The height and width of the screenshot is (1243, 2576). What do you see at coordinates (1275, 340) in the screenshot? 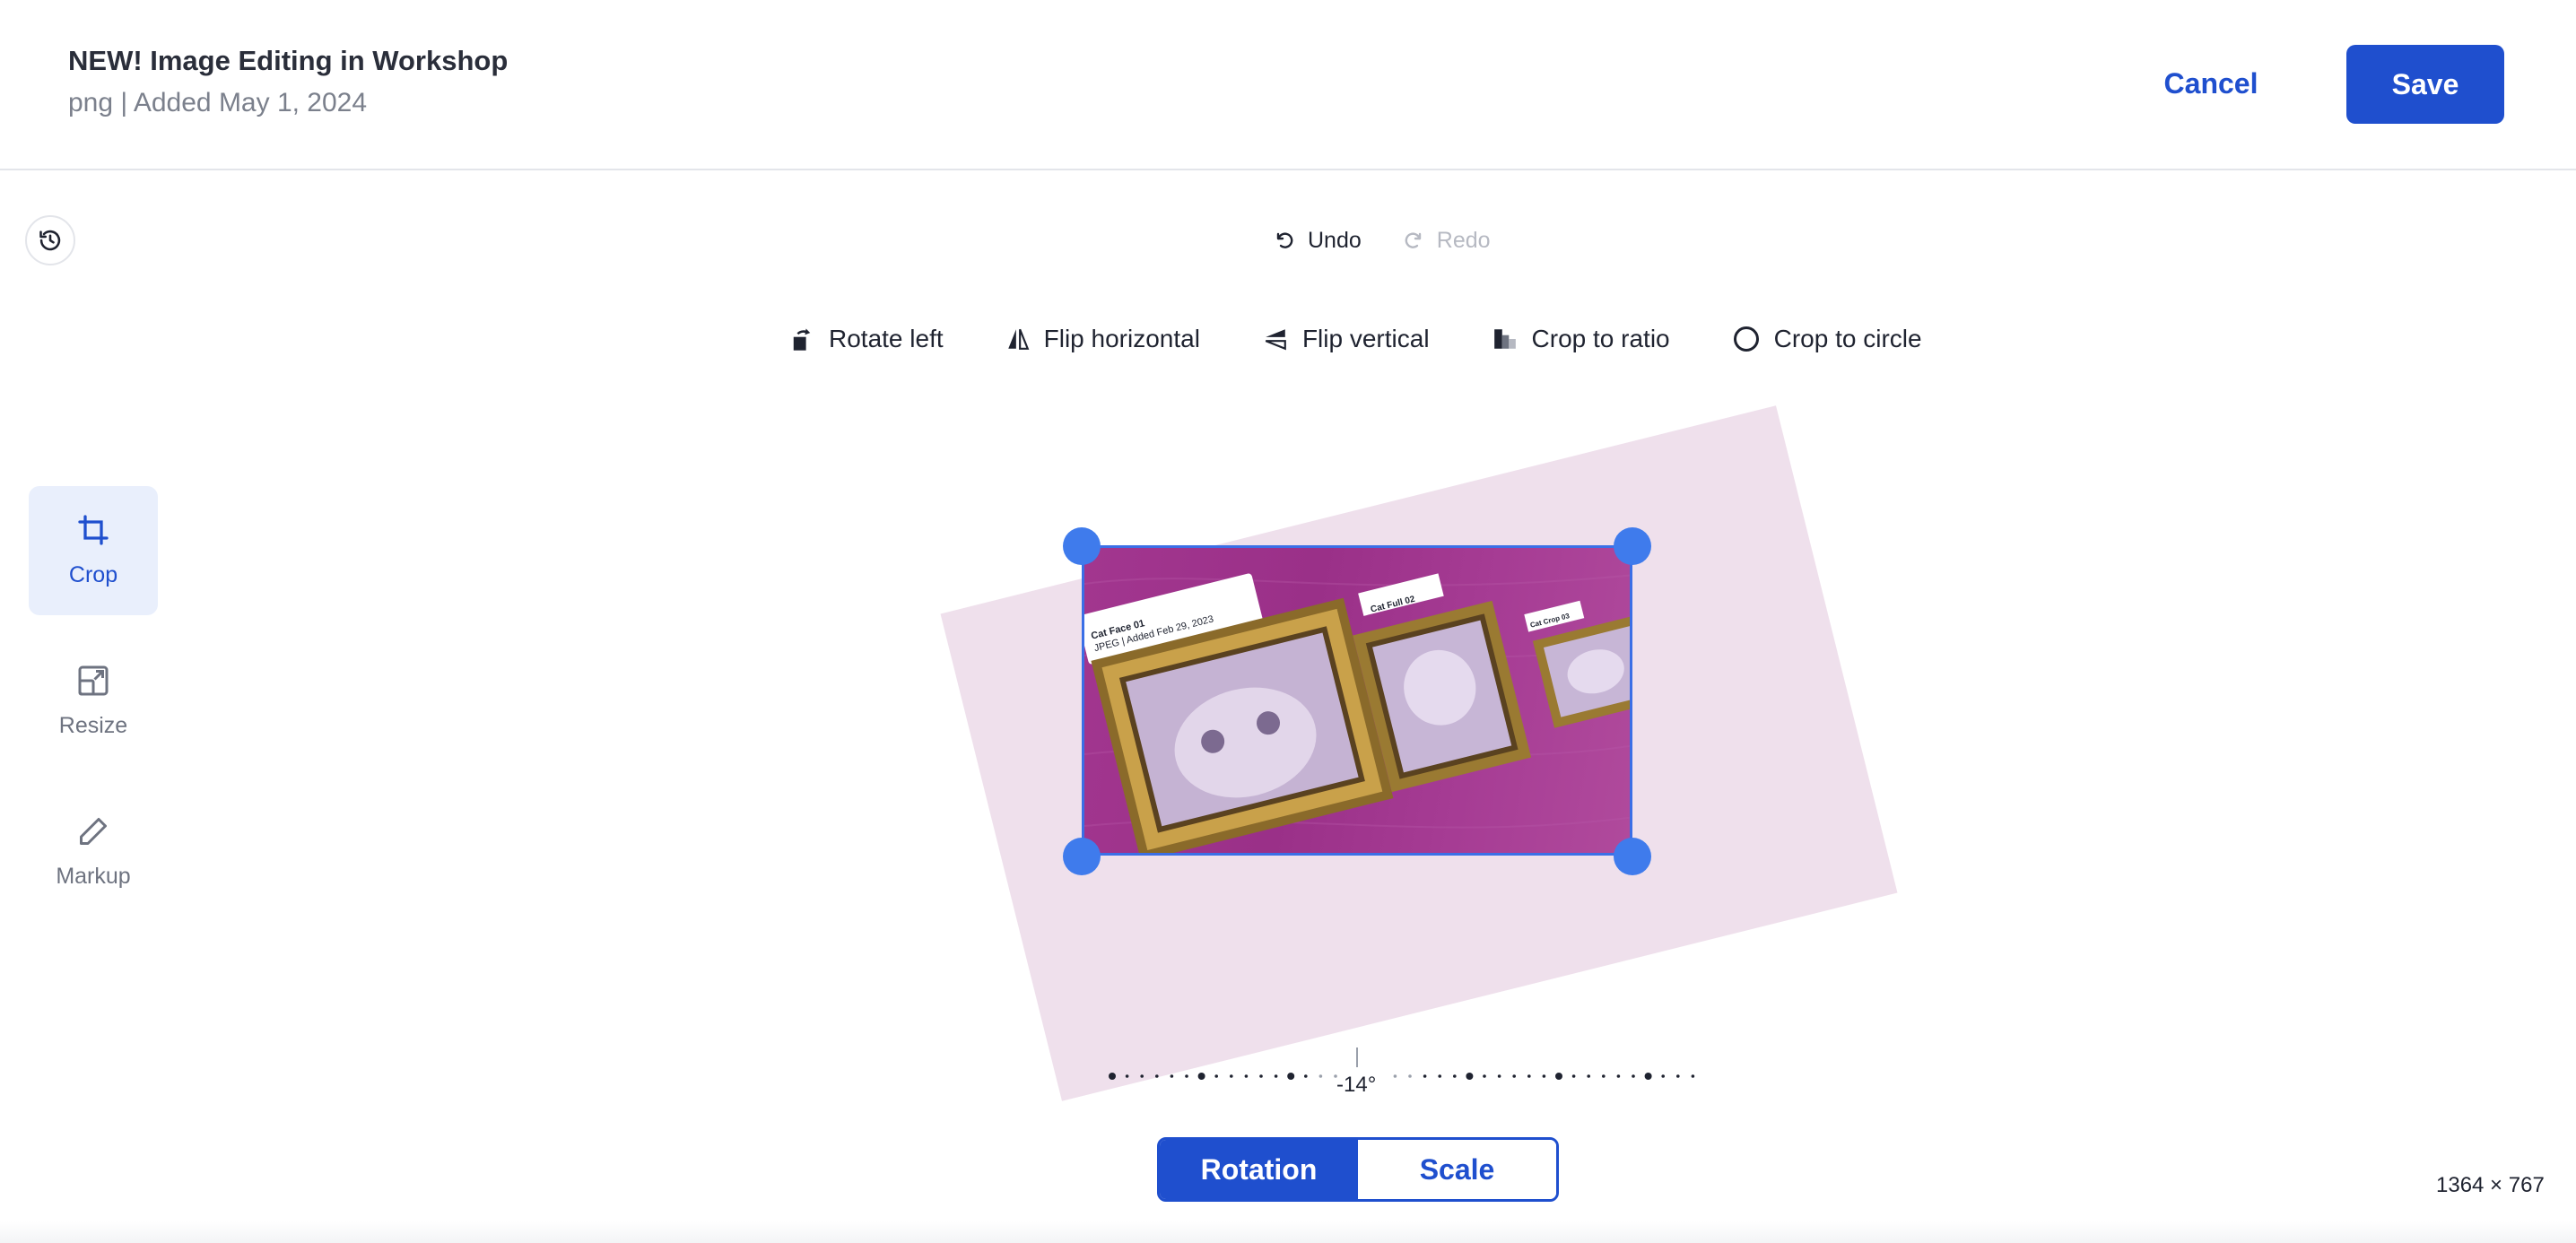
I see `flip-vertical-icon` at bounding box center [1275, 340].